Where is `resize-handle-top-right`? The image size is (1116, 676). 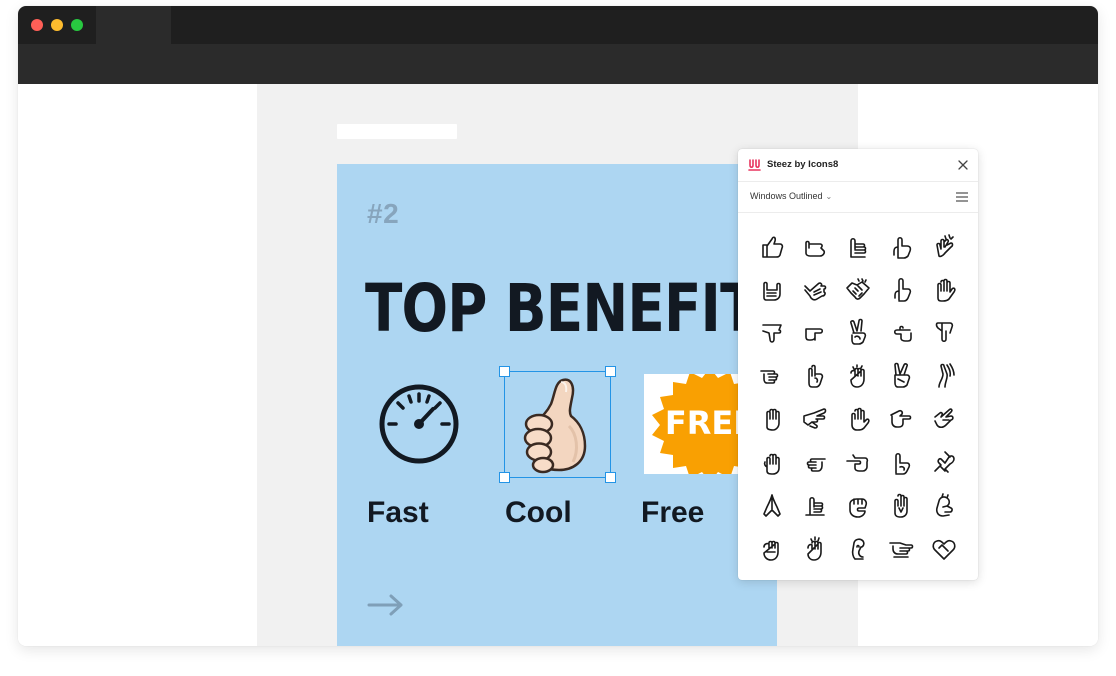 resize-handle-top-right is located at coordinates (610, 371).